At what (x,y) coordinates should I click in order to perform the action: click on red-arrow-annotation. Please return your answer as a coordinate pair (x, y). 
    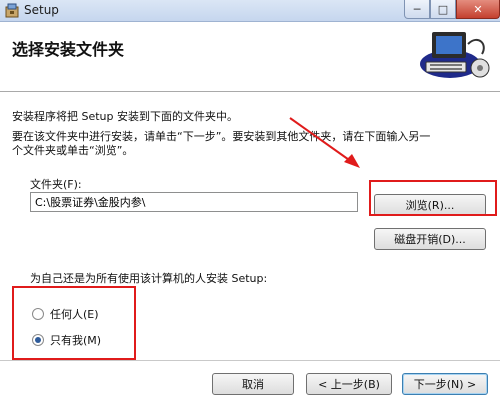
    Looking at the image, I should click on (324, 142).